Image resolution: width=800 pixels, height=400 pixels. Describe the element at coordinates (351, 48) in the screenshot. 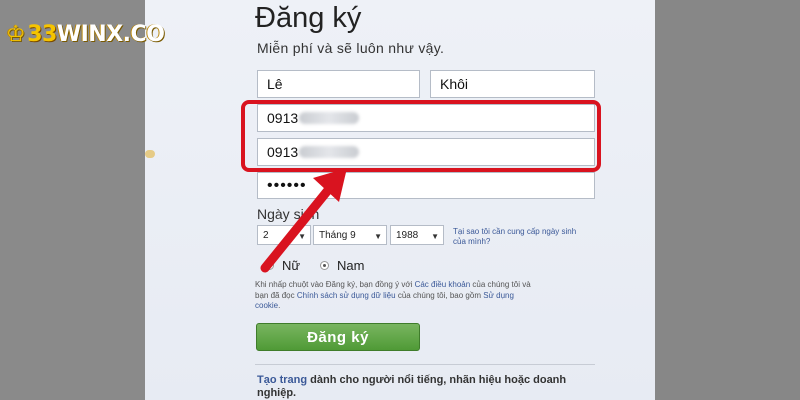

I see `page-subtitle: Miễn phí và sẽ luôn như vậy.` at that location.